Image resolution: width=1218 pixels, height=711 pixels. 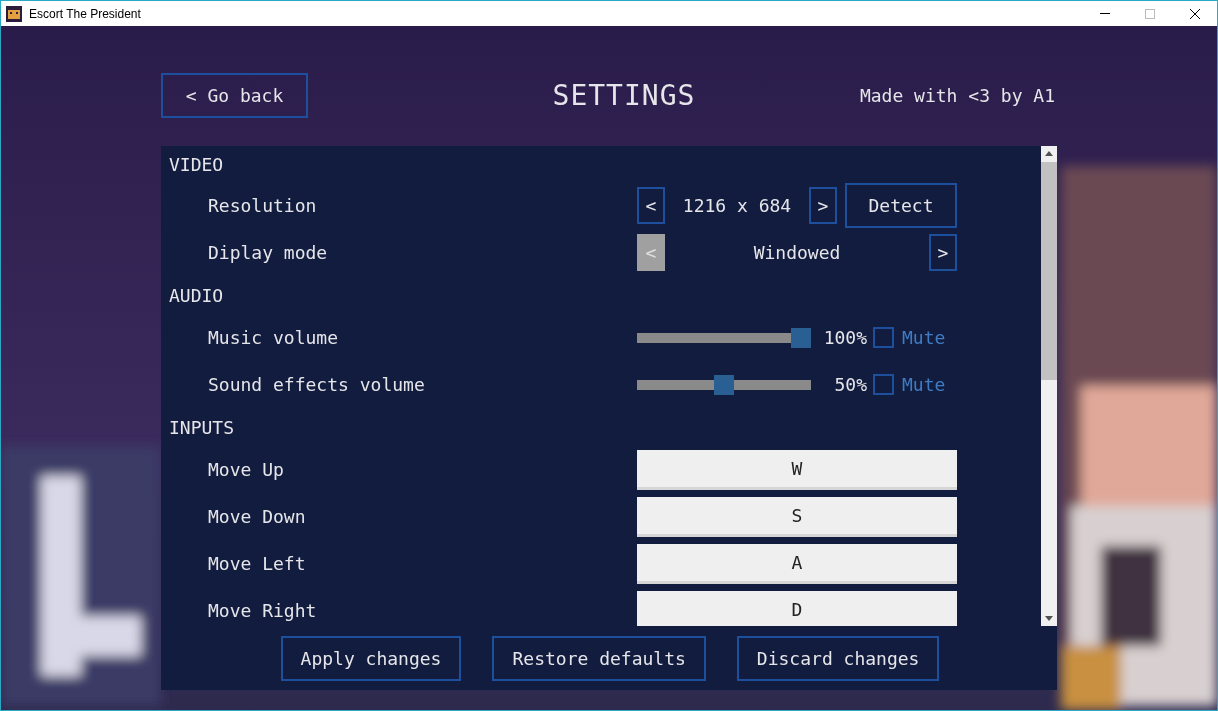 What do you see at coordinates (797, 469) in the screenshot?
I see `key-binding-field: W` at bounding box center [797, 469].